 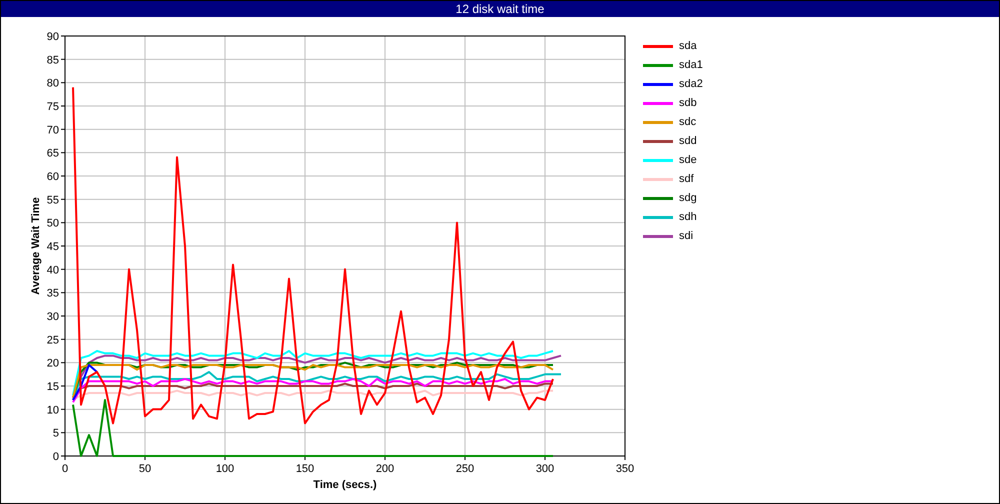 I want to click on y-tick-label: 60, so click(x=52, y=177).